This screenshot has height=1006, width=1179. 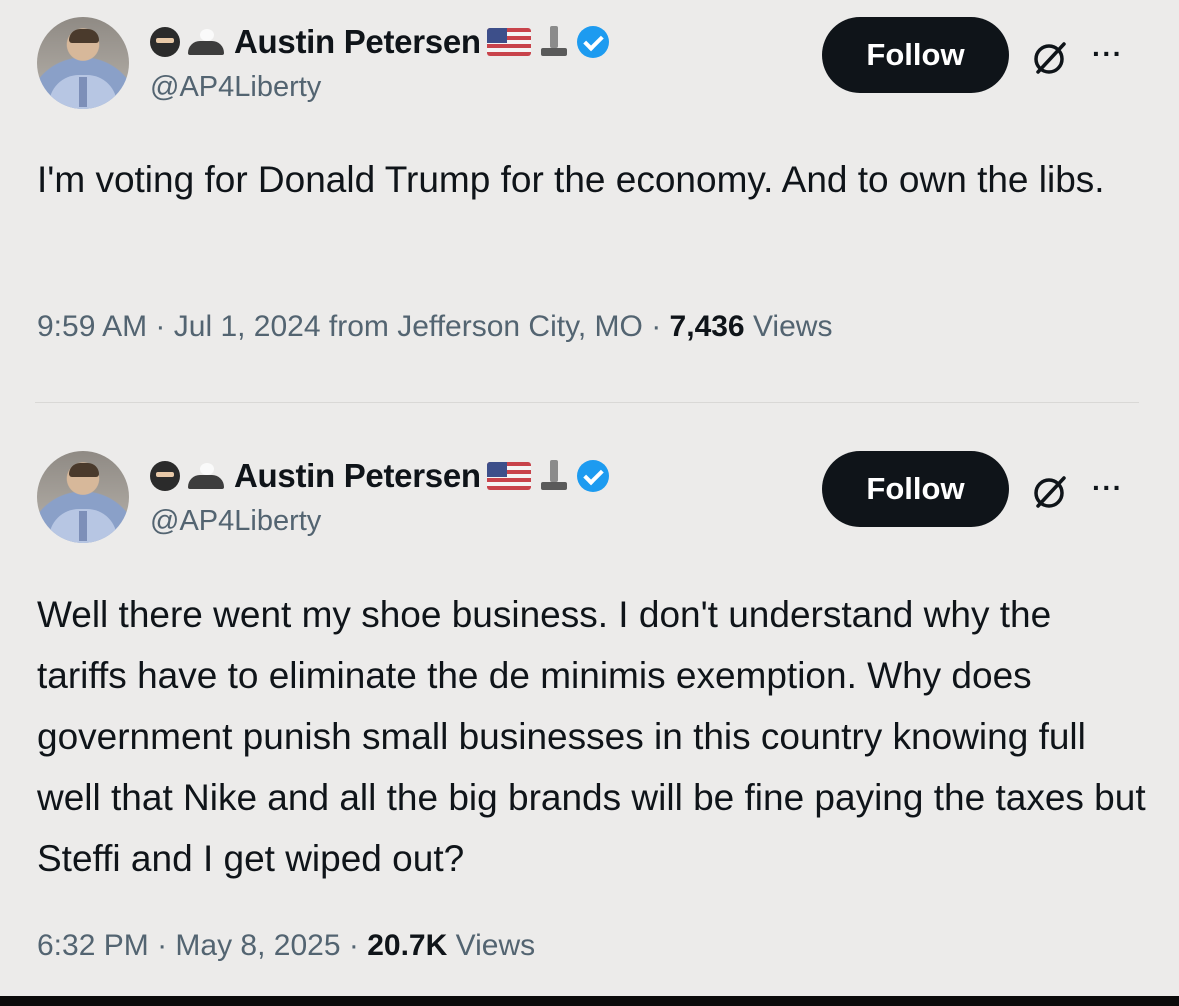 What do you see at coordinates (93, 945) in the screenshot?
I see `tweet-time: 6:32 PM` at bounding box center [93, 945].